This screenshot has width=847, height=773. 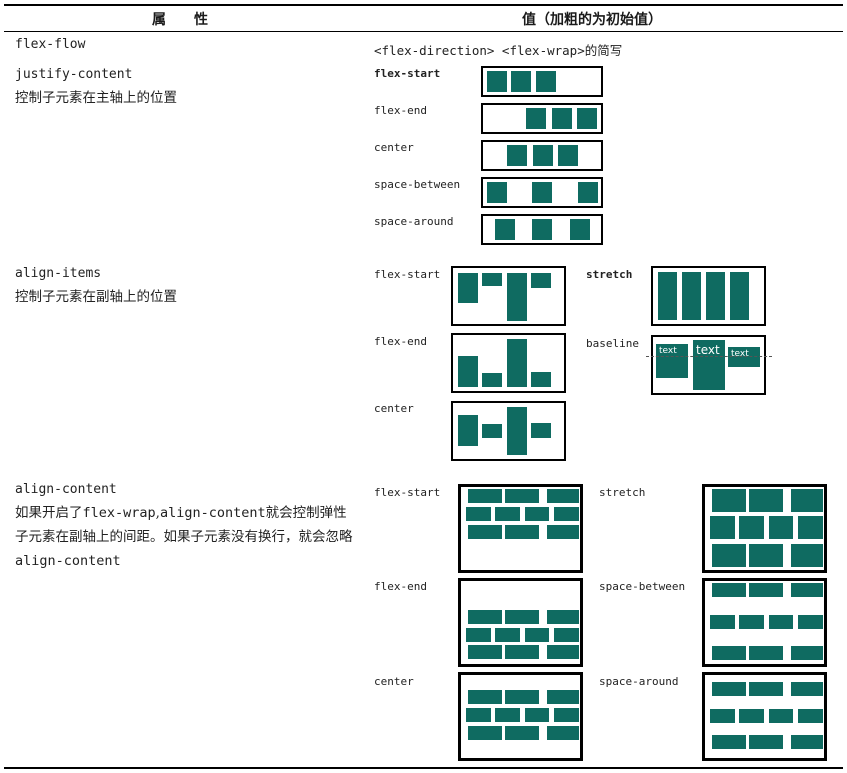 I want to click on ai-flex-end-diagram, so click(x=508, y=363).